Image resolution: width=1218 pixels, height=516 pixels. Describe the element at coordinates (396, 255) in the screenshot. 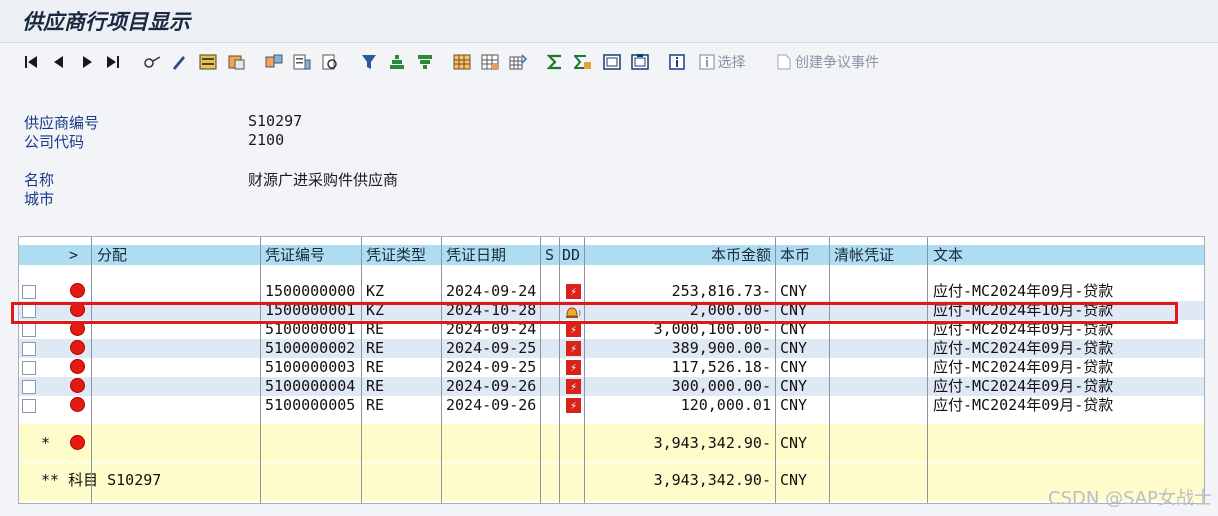

I see `col-doc-type: 凭证类型` at that location.